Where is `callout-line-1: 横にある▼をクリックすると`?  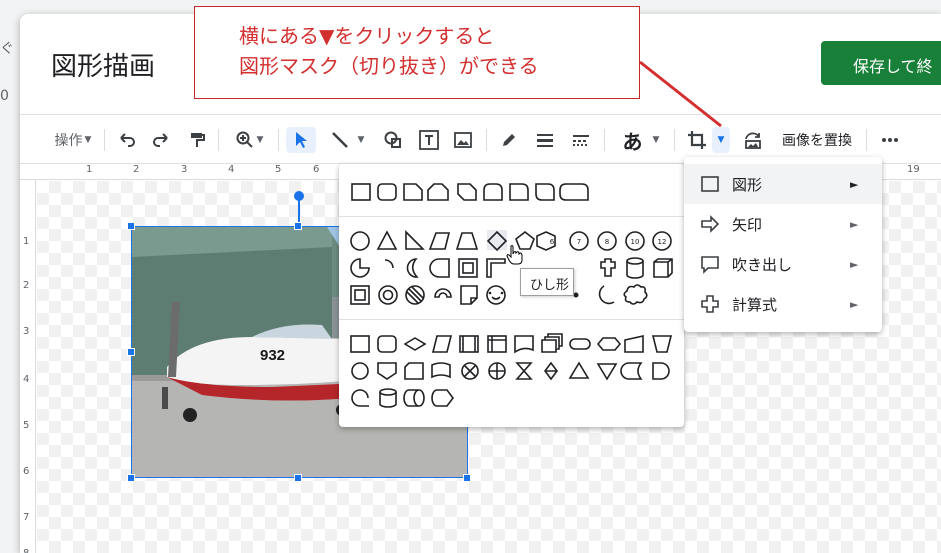
callout-line-1: 横にある▼をクリックすると is located at coordinates (367, 36).